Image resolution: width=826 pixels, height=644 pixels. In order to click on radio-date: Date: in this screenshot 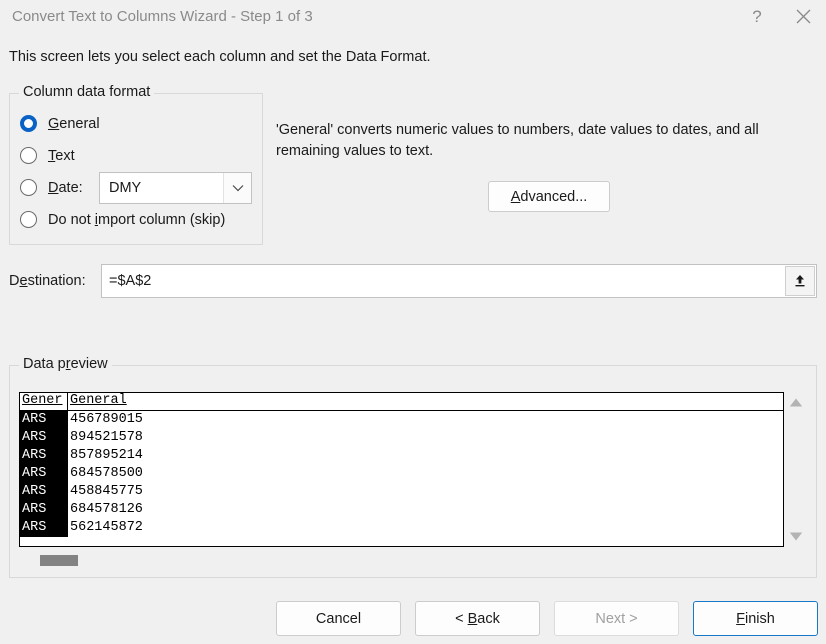, I will do `click(51, 187)`.